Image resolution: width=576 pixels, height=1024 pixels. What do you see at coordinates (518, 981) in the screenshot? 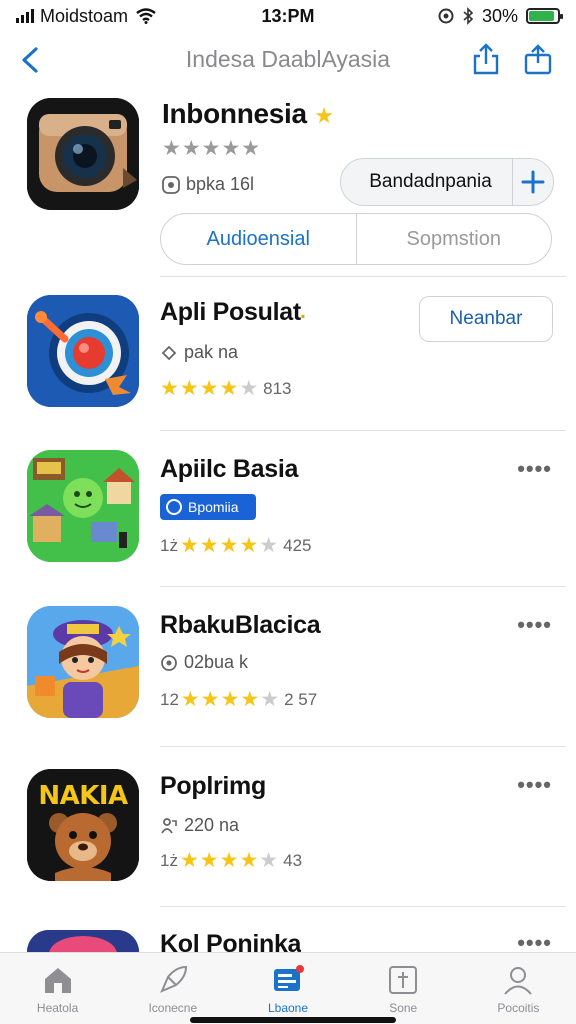
I see `person-icon` at bounding box center [518, 981].